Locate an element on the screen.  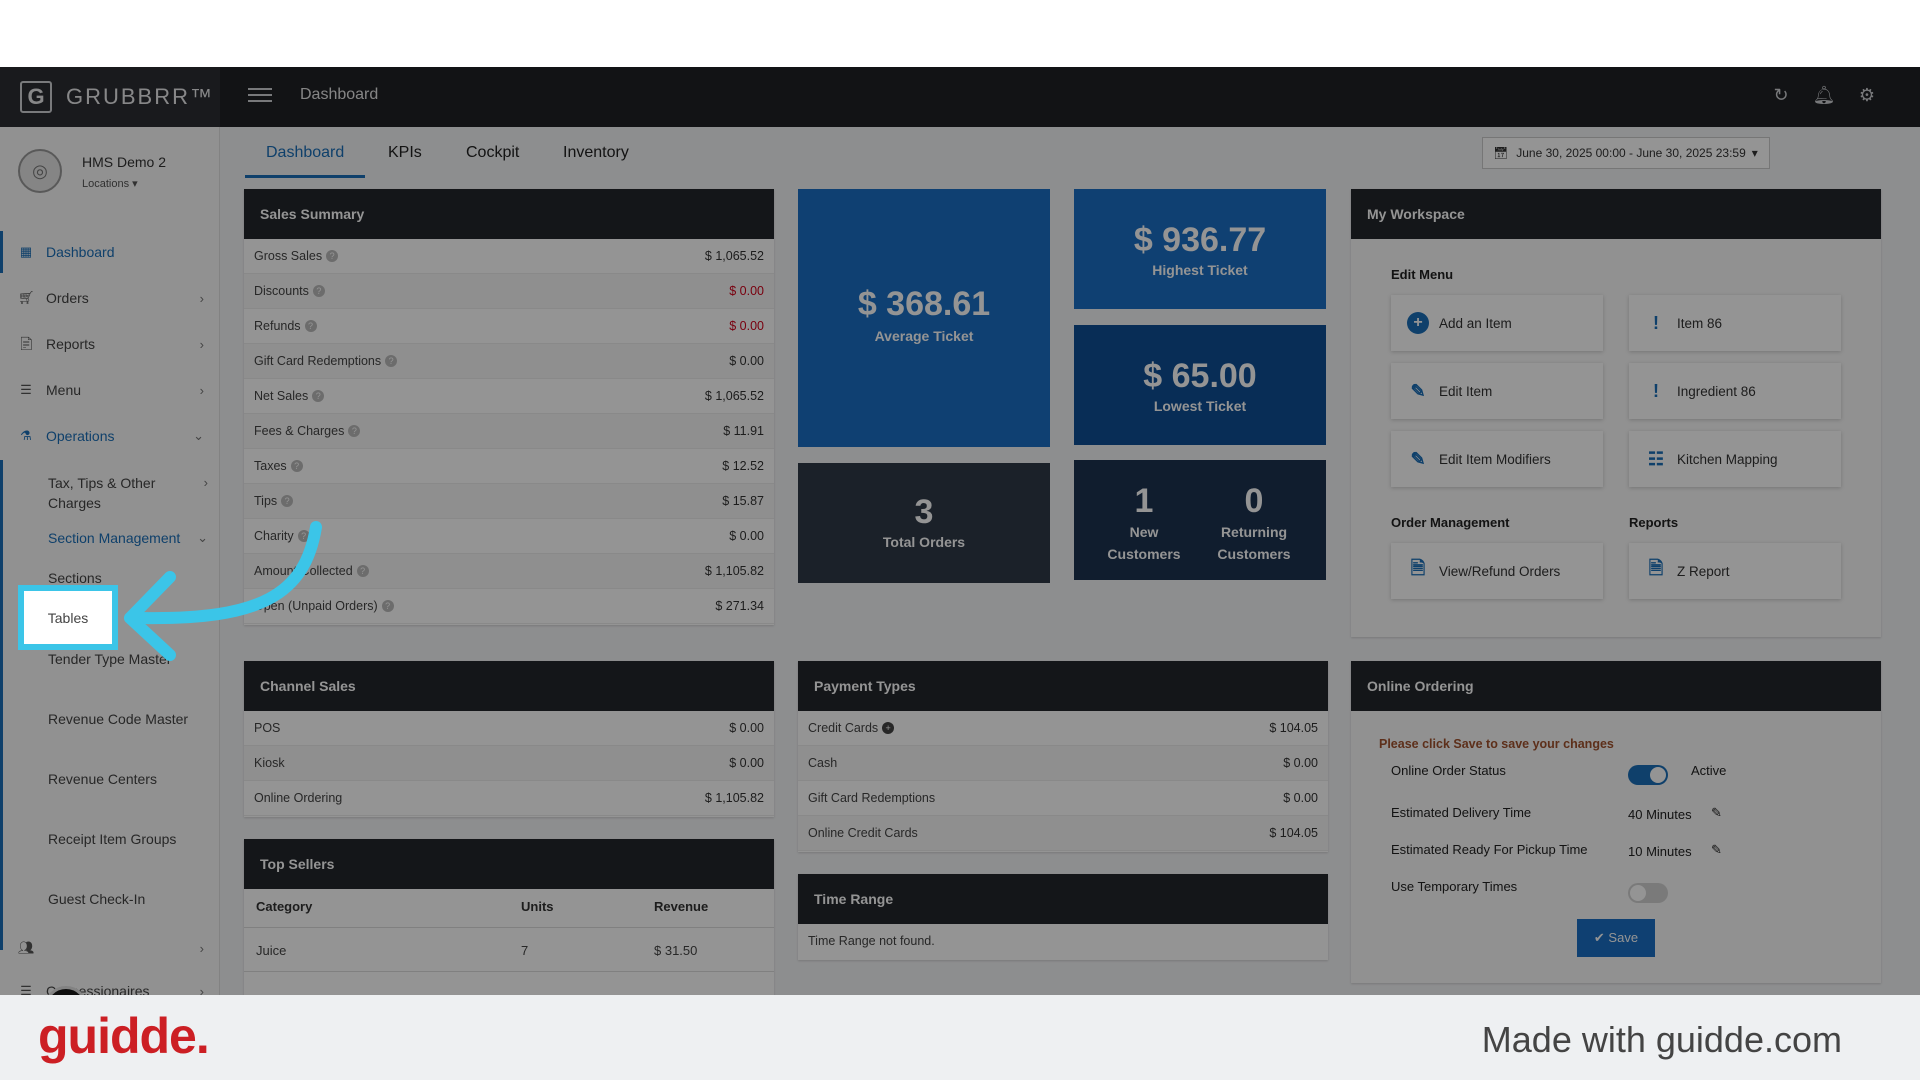
toggle-knob is located at coordinates (1638, 893).